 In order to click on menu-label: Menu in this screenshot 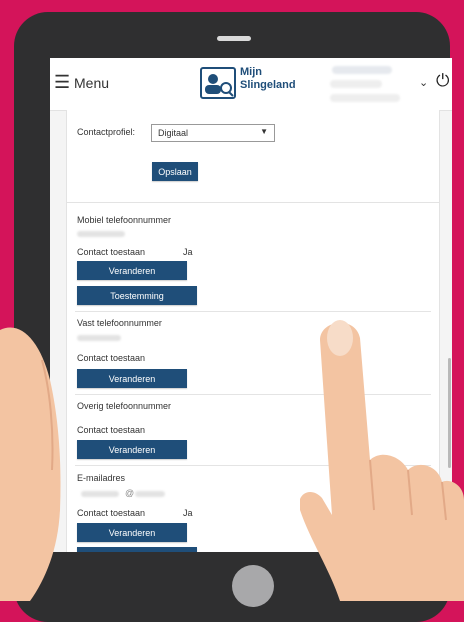, I will do `click(91, 83)`.